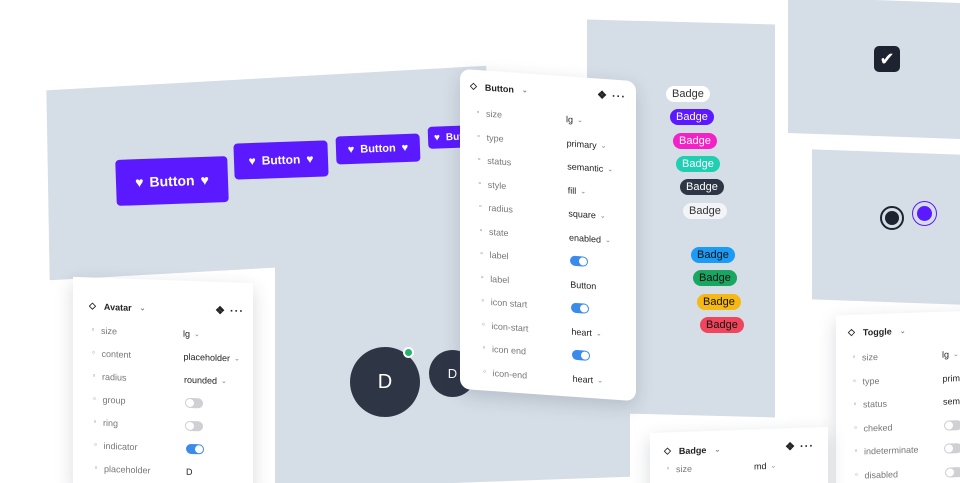  Describe the element at coordinates (378, 149) in the screenshot. I see `button-sm: ♥ Button ♥` at that location.